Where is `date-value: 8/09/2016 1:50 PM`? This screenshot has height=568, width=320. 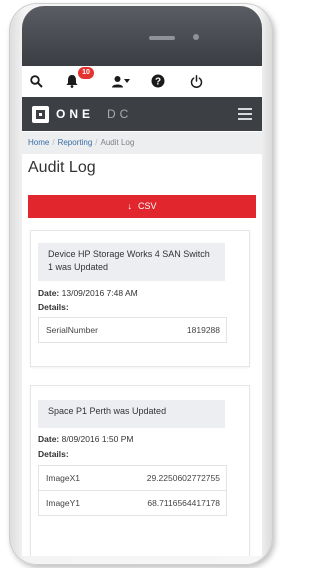
date-value: 8/09/2016 1:50 PM is located at coordinates (97, 439).